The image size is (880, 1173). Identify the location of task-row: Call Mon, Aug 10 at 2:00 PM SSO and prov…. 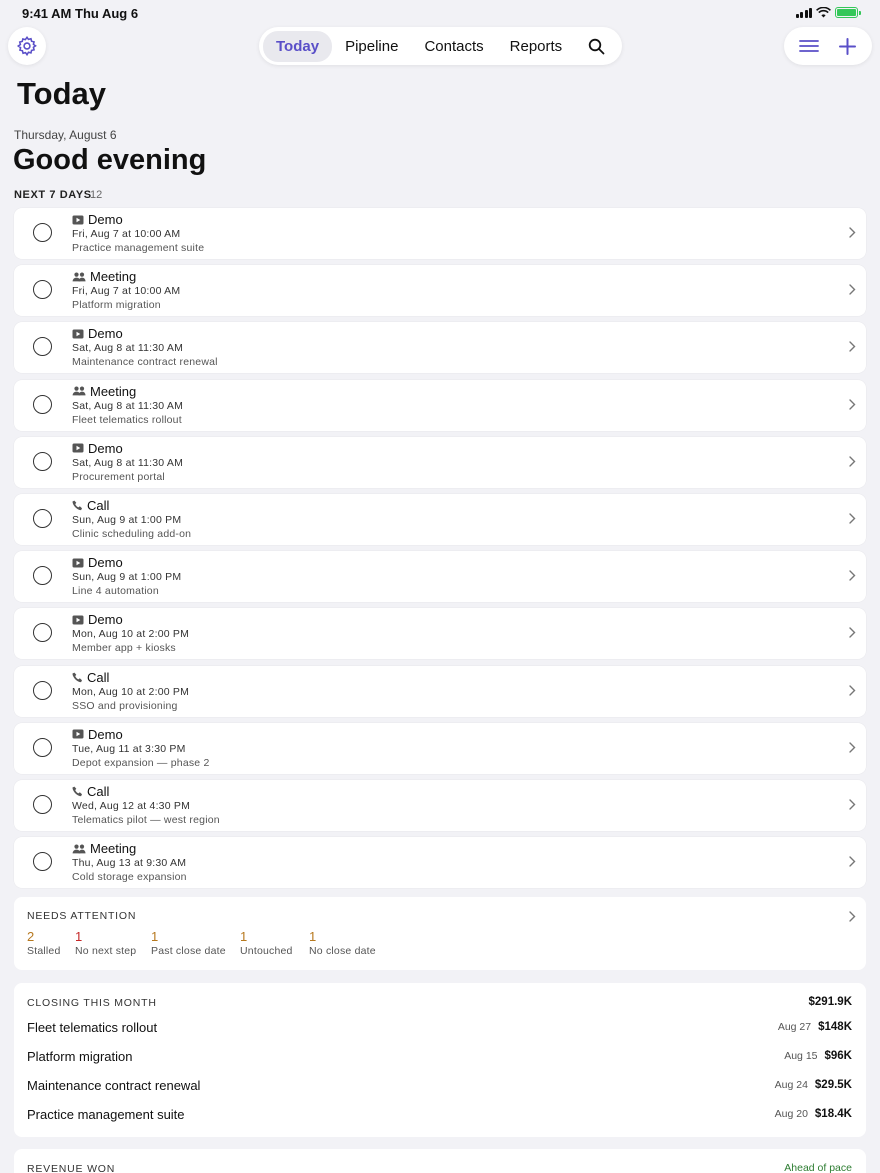
(440, 691).